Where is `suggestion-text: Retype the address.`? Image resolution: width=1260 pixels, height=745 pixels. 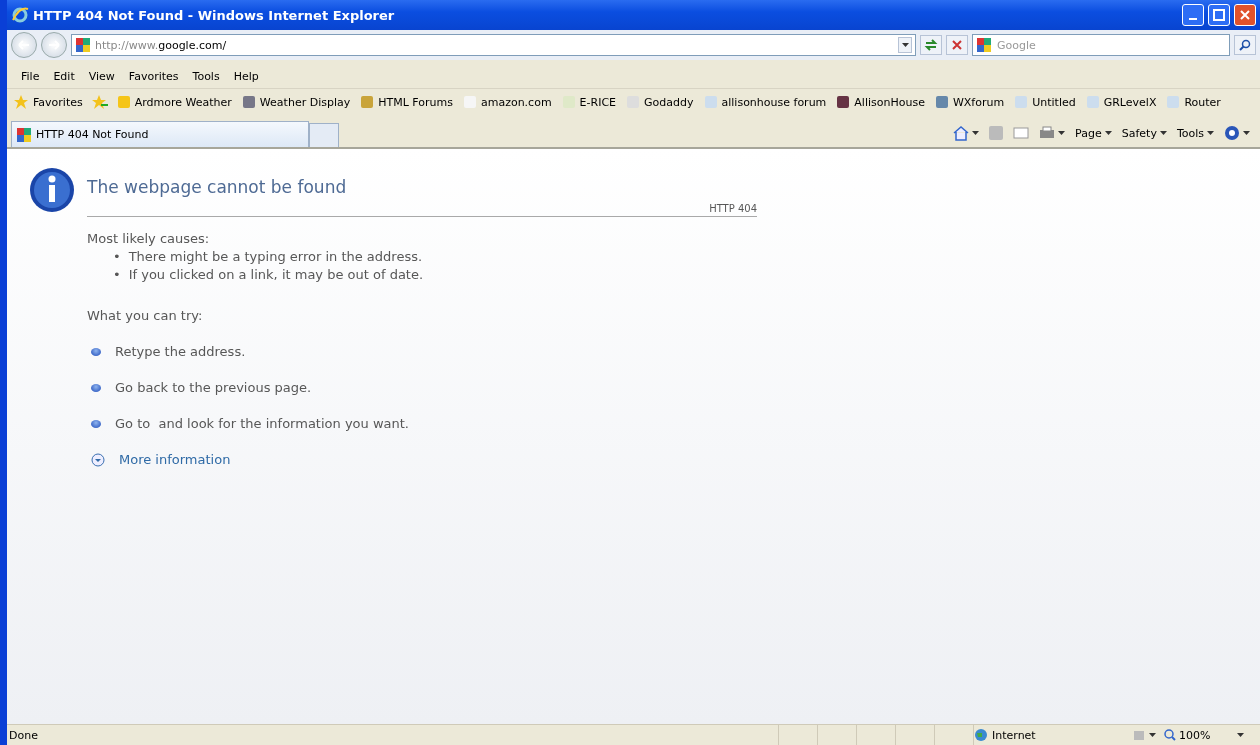 suggestion-text: Retype the address. is located at coordinates (180, 351).